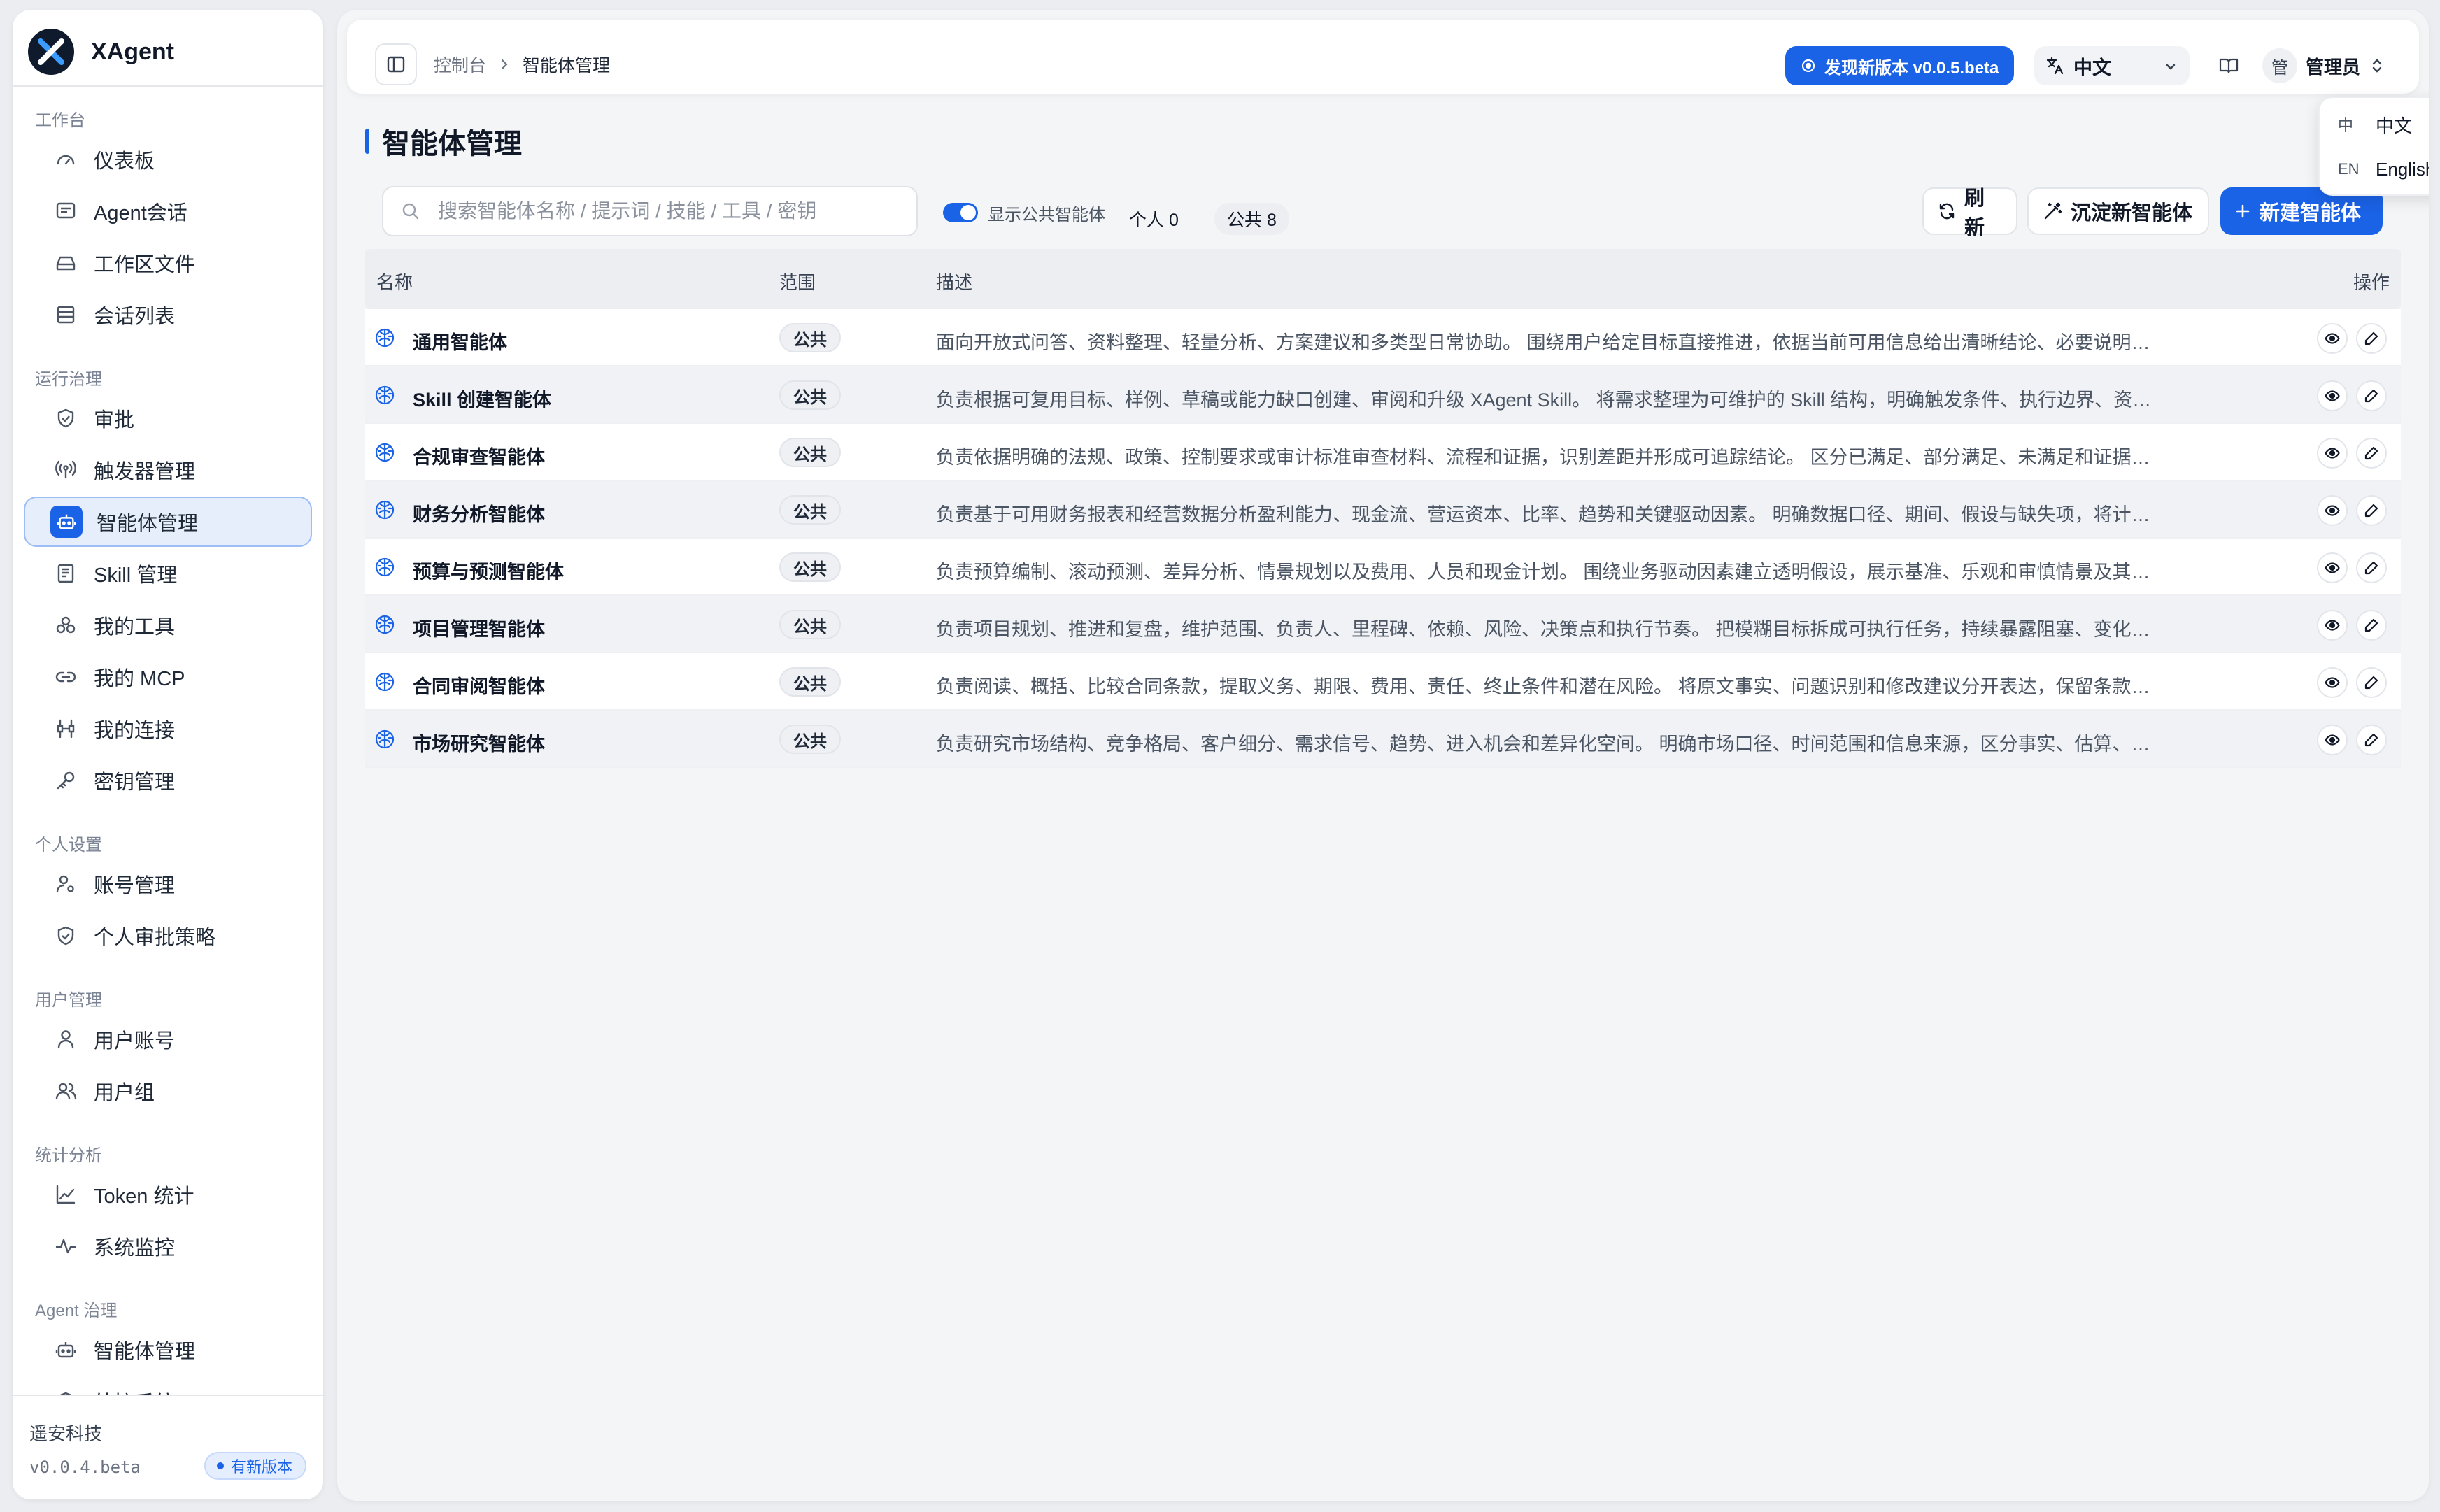 The image size is (2440, 1512). I want to click on sidebar-item-label: 用户账号, so click(135, 1041).